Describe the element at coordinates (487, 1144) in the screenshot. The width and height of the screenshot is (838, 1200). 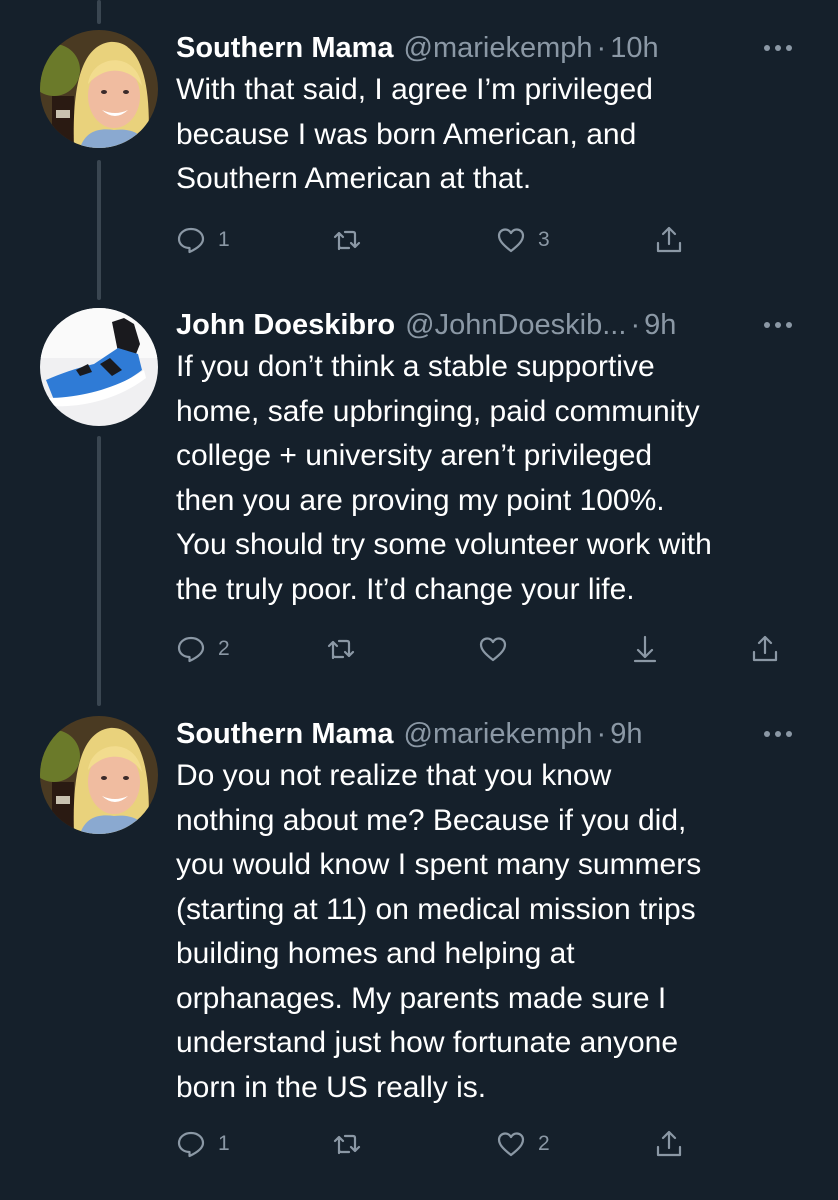
I see `tweet-actions: 1 2` at that location.